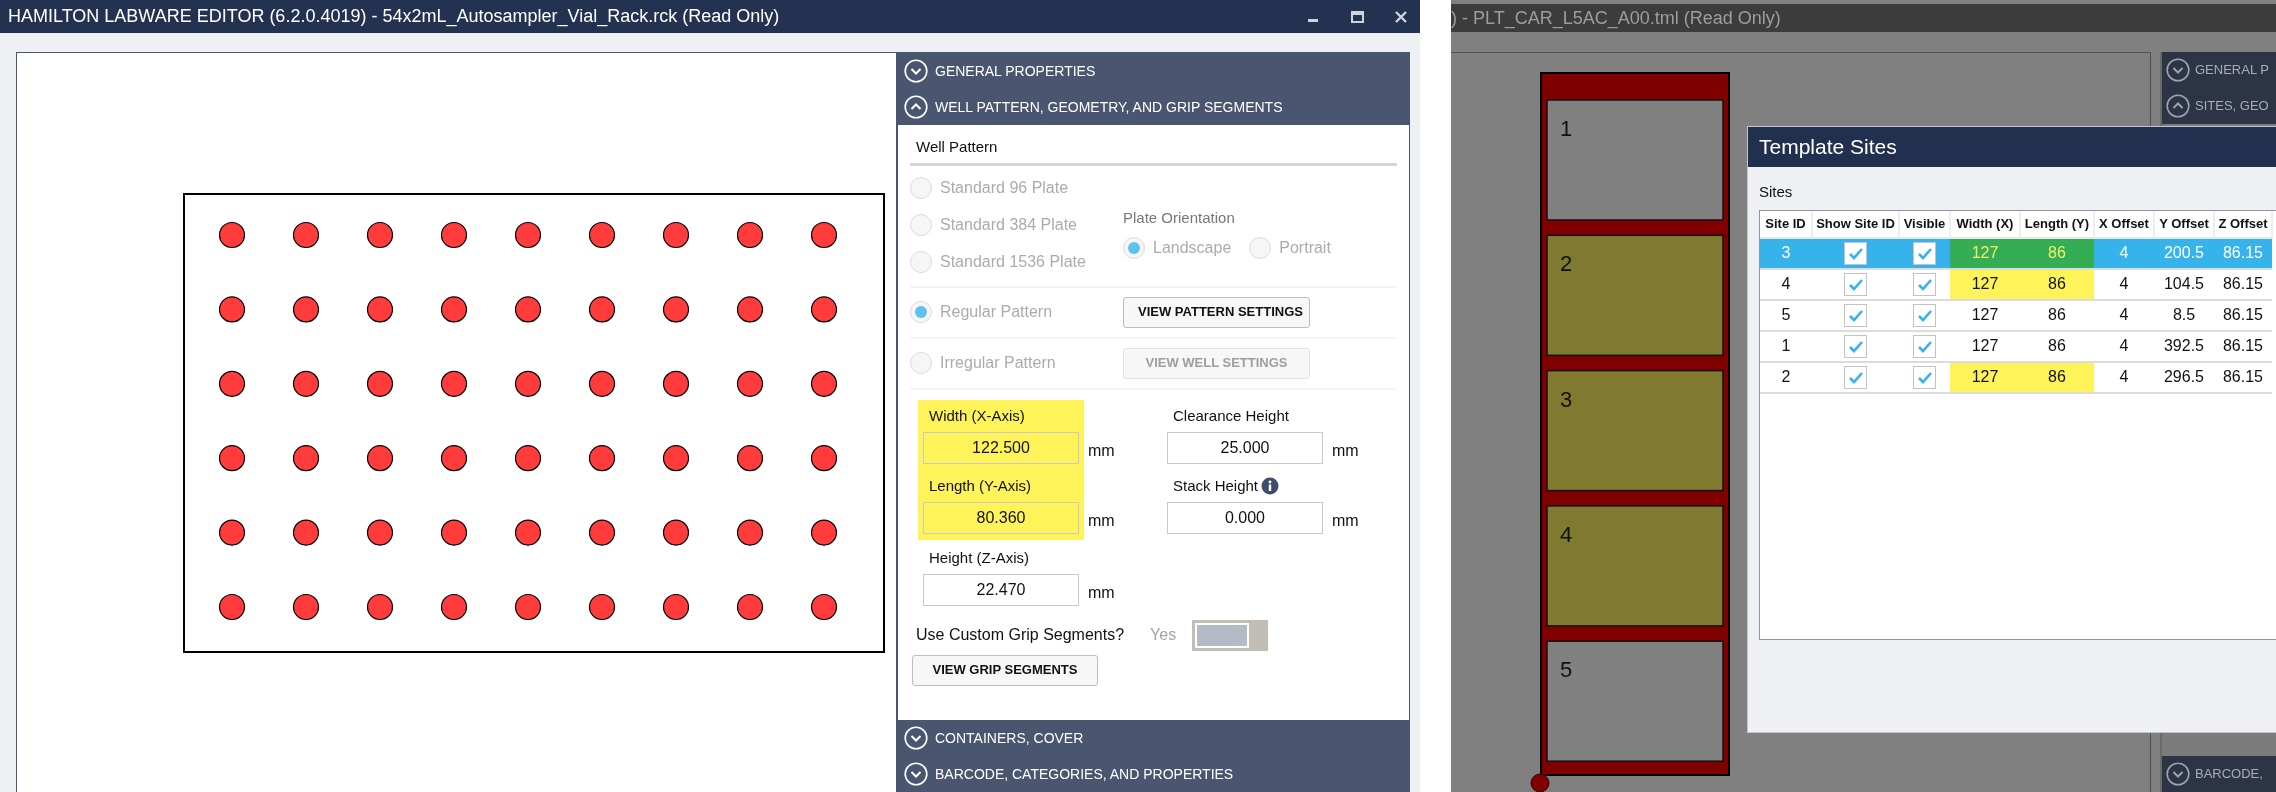 The width and height of the screenshot is (2276, 792). What do you see at coordinates (2184, 284) in the screenshot?
I see `table-cell: 104.5` at bounding box center [2184, 284].